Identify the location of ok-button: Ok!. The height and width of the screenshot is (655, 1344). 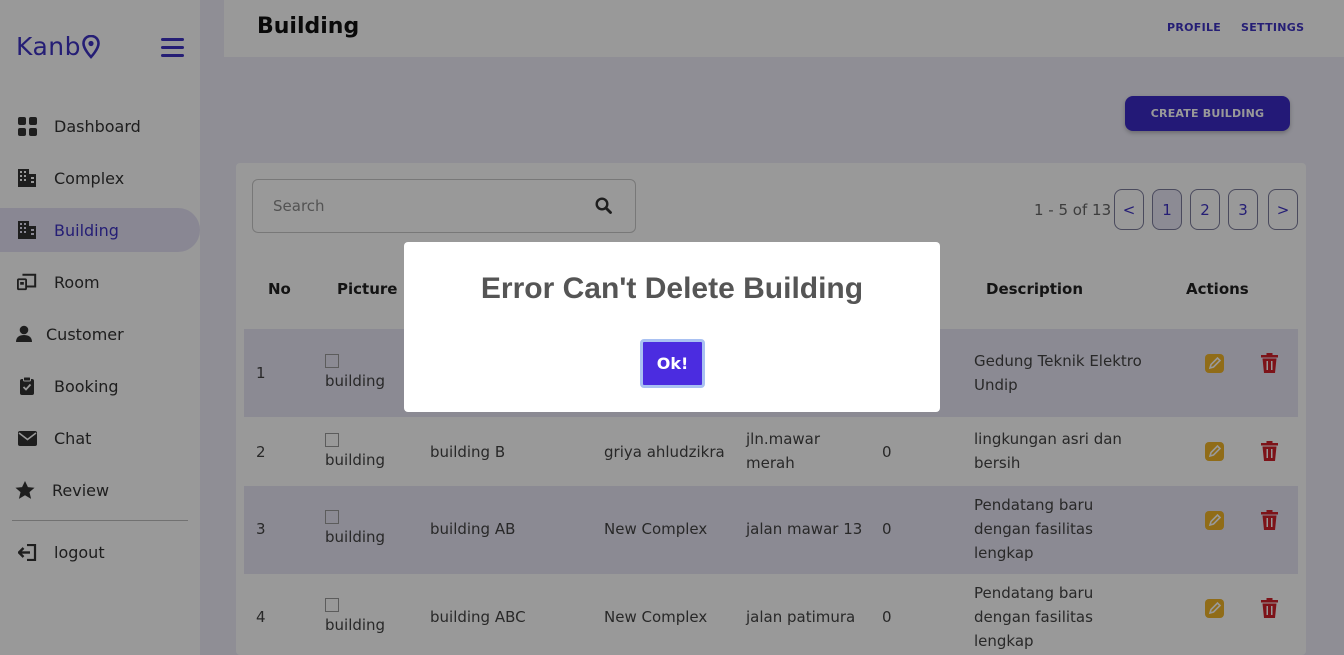
(672, 363).